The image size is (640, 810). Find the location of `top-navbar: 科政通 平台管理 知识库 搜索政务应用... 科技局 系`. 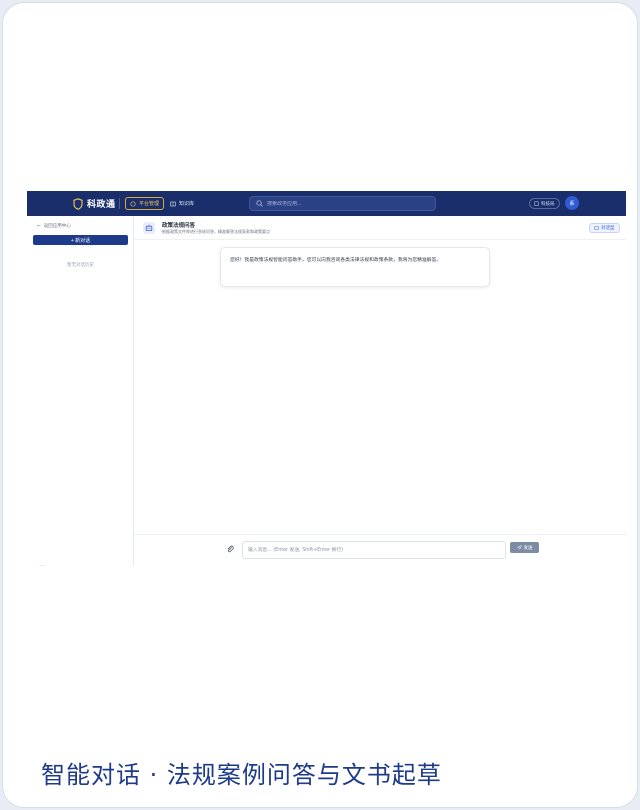

top-navbar: 科政通 平台管理 知识库 搜索政务应用... 科技局 系 is located at coordinates (326, 203).